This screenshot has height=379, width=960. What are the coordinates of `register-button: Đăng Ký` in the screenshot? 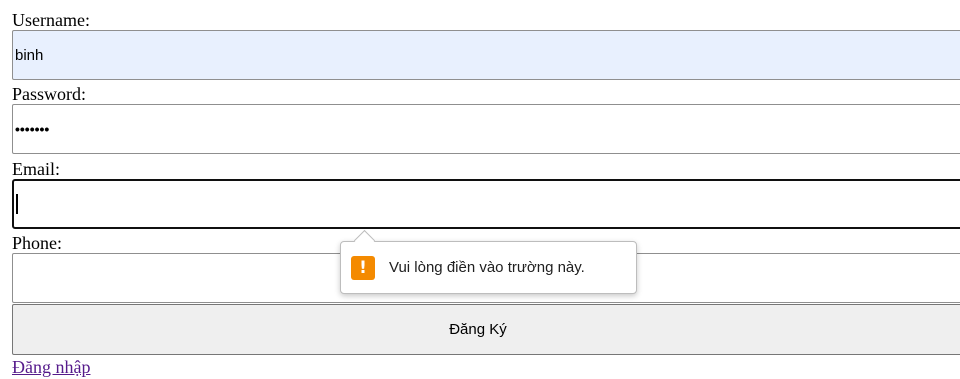 It's located at (486, 329).